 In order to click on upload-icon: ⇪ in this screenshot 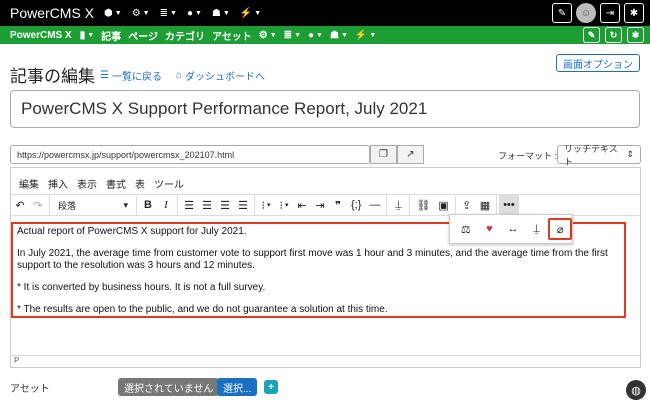, I will do `click(467, 205)`.